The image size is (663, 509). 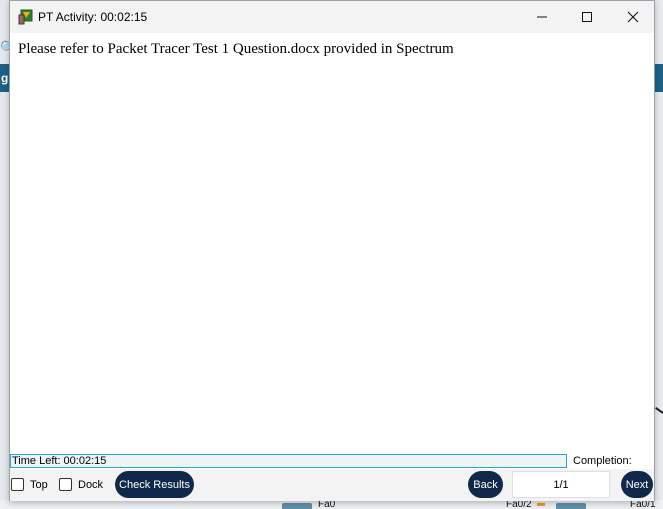 I want to click on title-bar: PT Activity: 00:02:15, so click(x=332, y=17).